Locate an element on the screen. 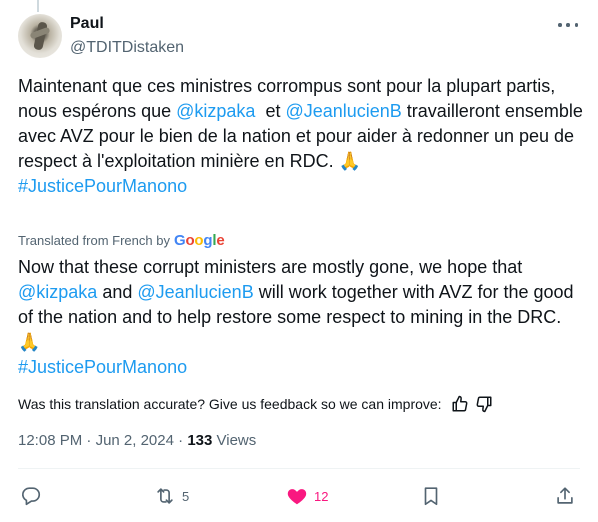 Image resolution: width=598 pixels, height=522 pixels. repost-button: 5 is located at coordinates (171, 496).